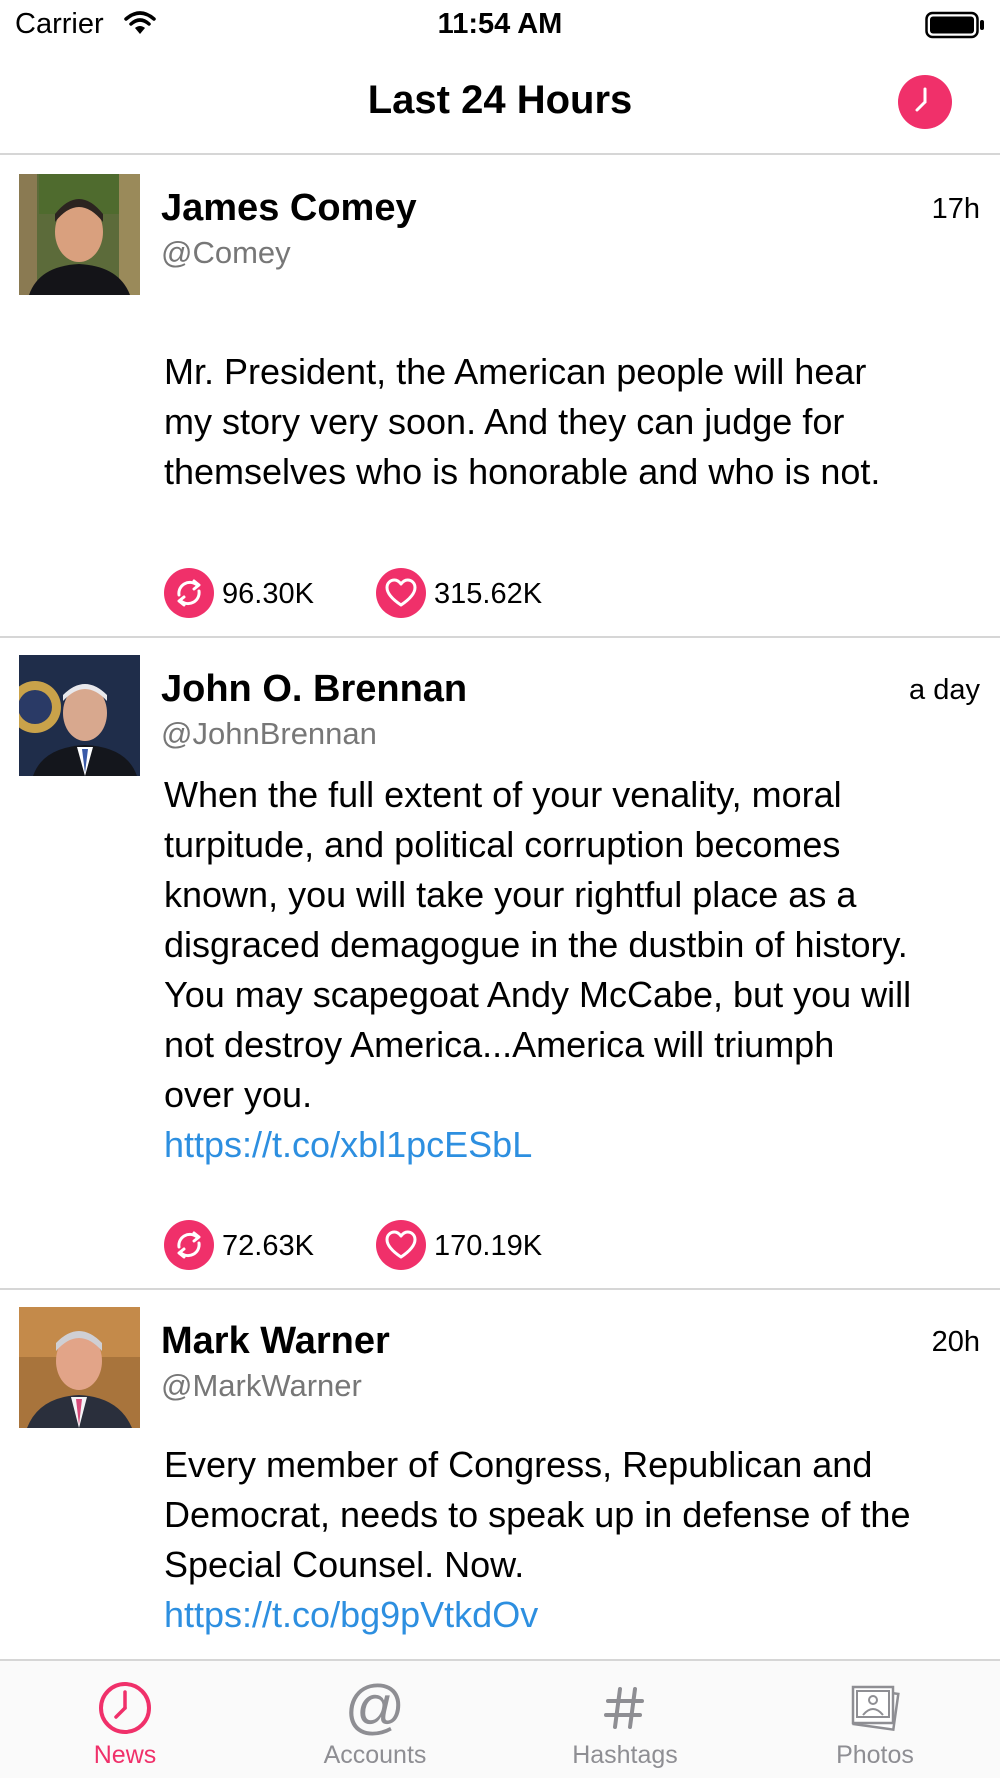 This screenshot has height=1778, width=1000. Describe the element at coordinates (268, 1246) in the screenshot. I see `retweet-count: 72.63K` at that location.